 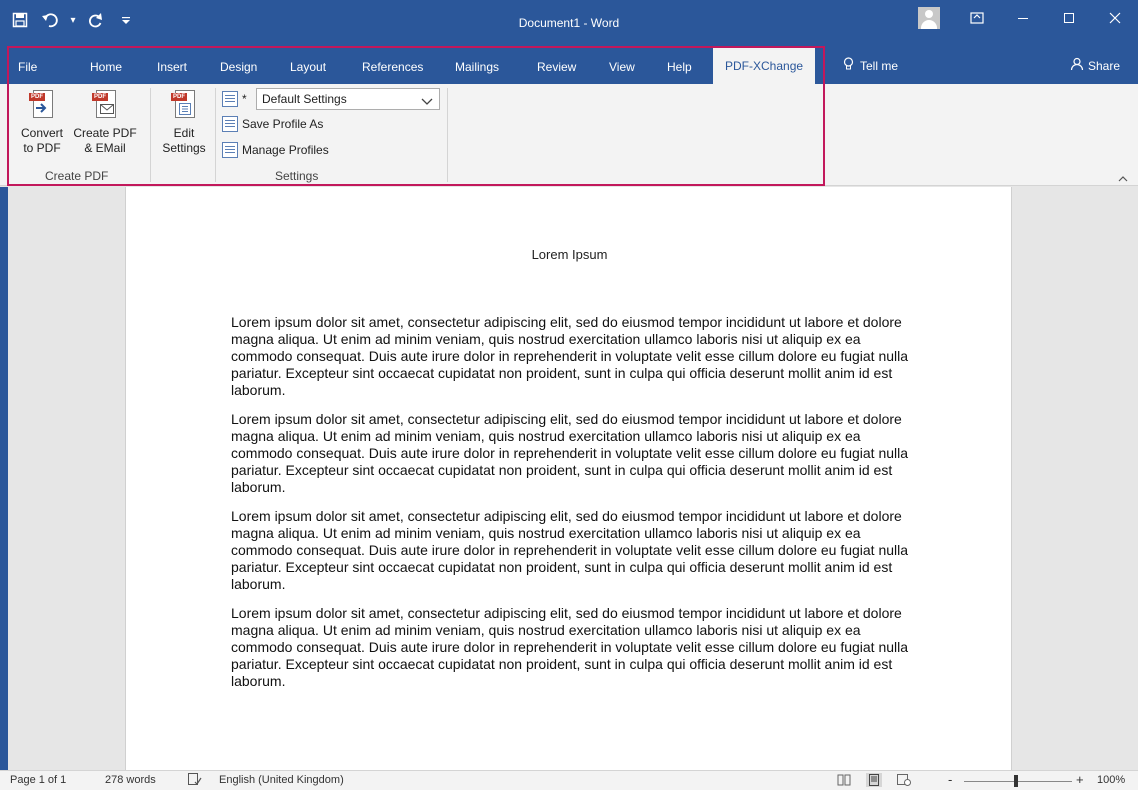 I want to click on zoom-slider, so click(x=1018, y=781).